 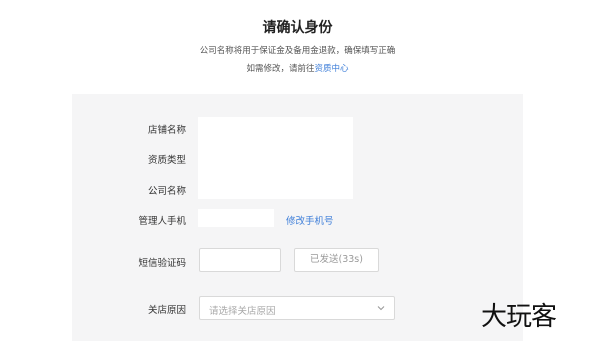 I want to click on manager-phone-label: 管理人手机, so click(x=162, y=221).